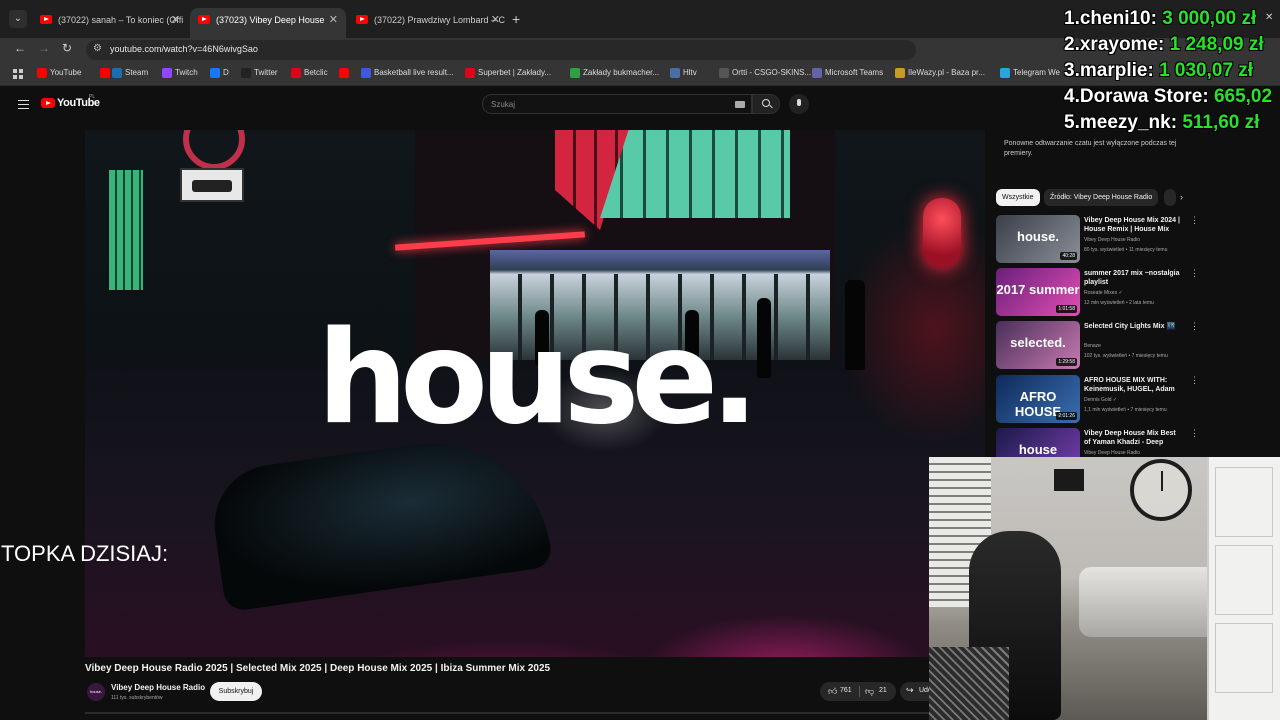  What do you see at coordinates (854, 72) in the screenshot?
I see `bookmark-label: Microsoft Teams` at bounding box center [854, 72].